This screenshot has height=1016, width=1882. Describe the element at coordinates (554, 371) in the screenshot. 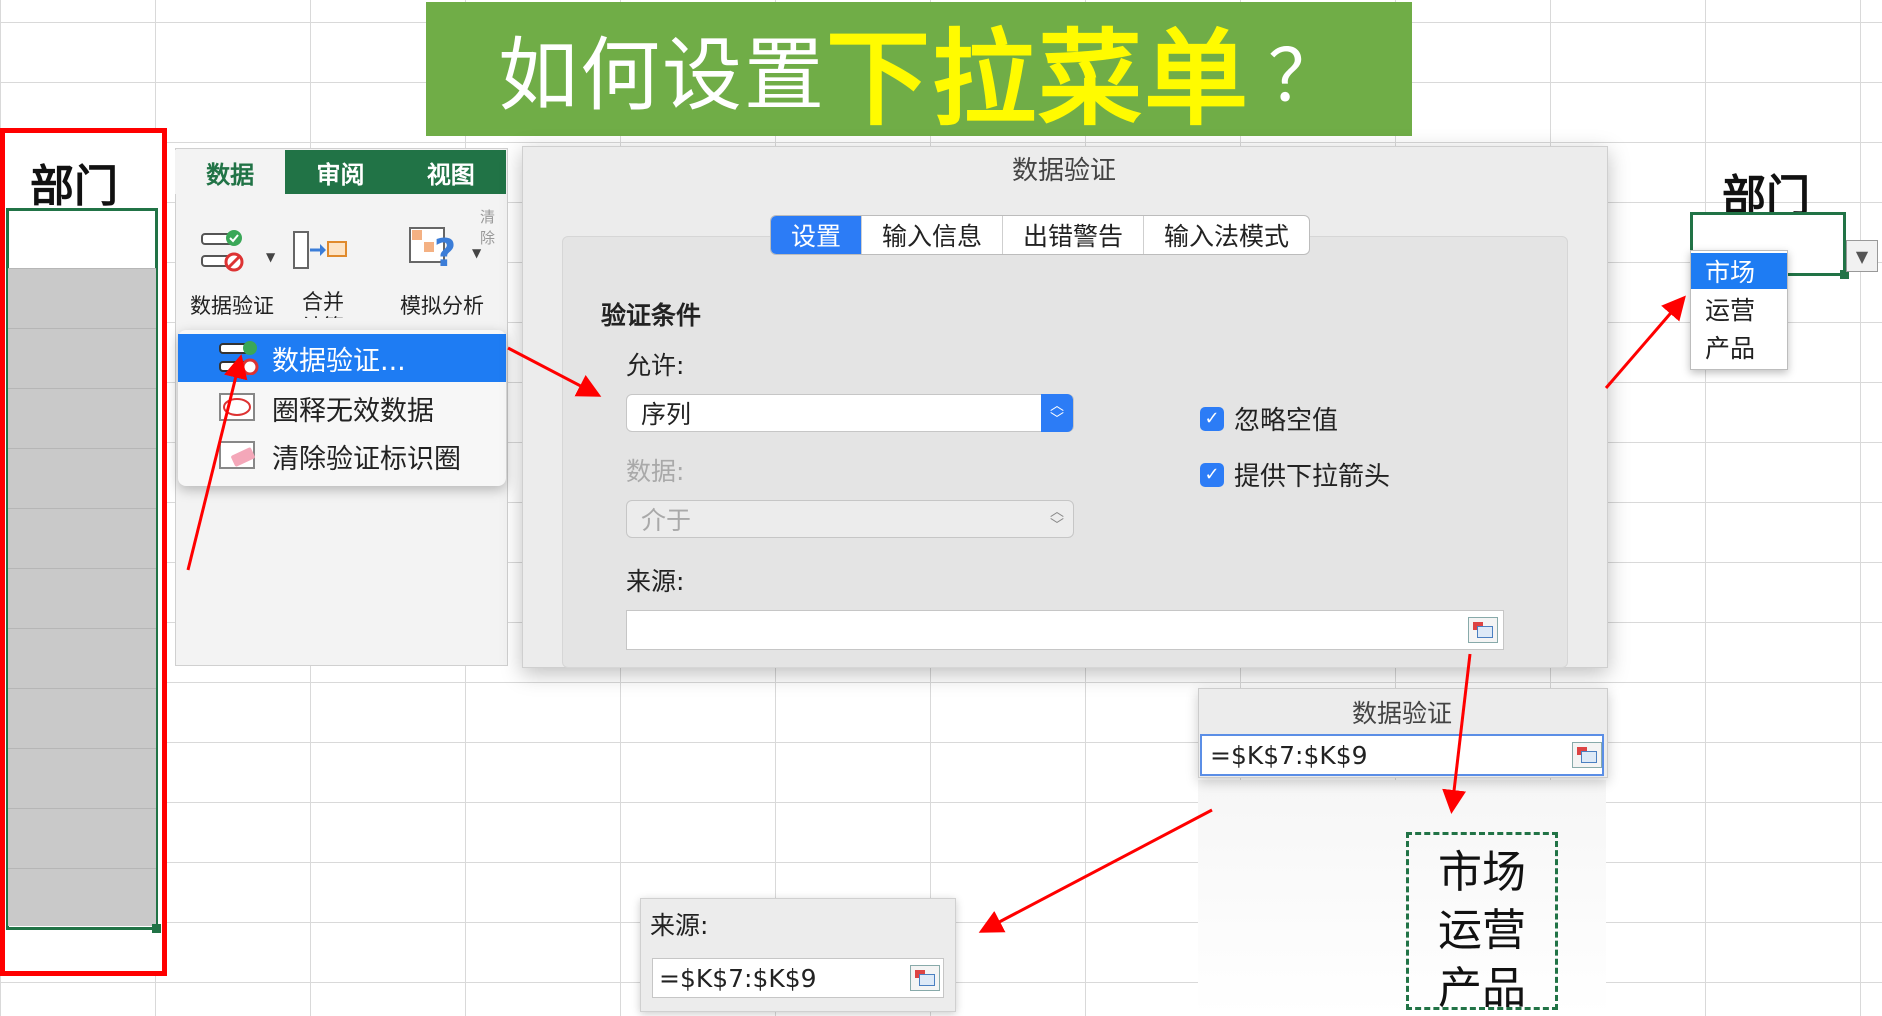

I see `arrow-to-allow` at that location.